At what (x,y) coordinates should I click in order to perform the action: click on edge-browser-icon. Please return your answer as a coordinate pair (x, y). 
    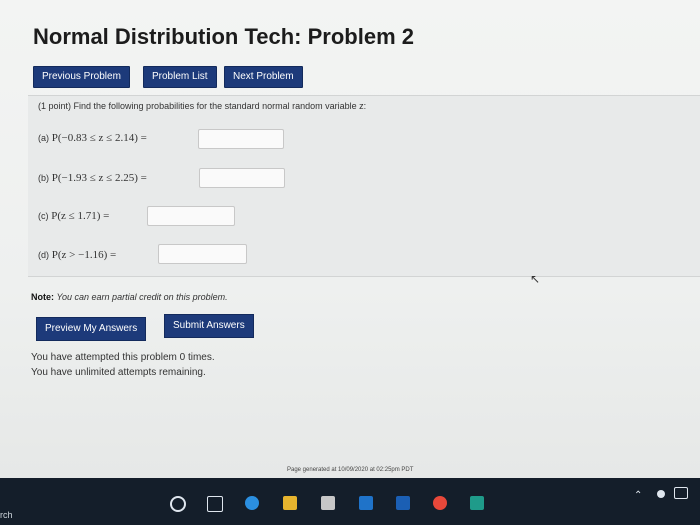
    Looking at the image, I should click on (252, 503).